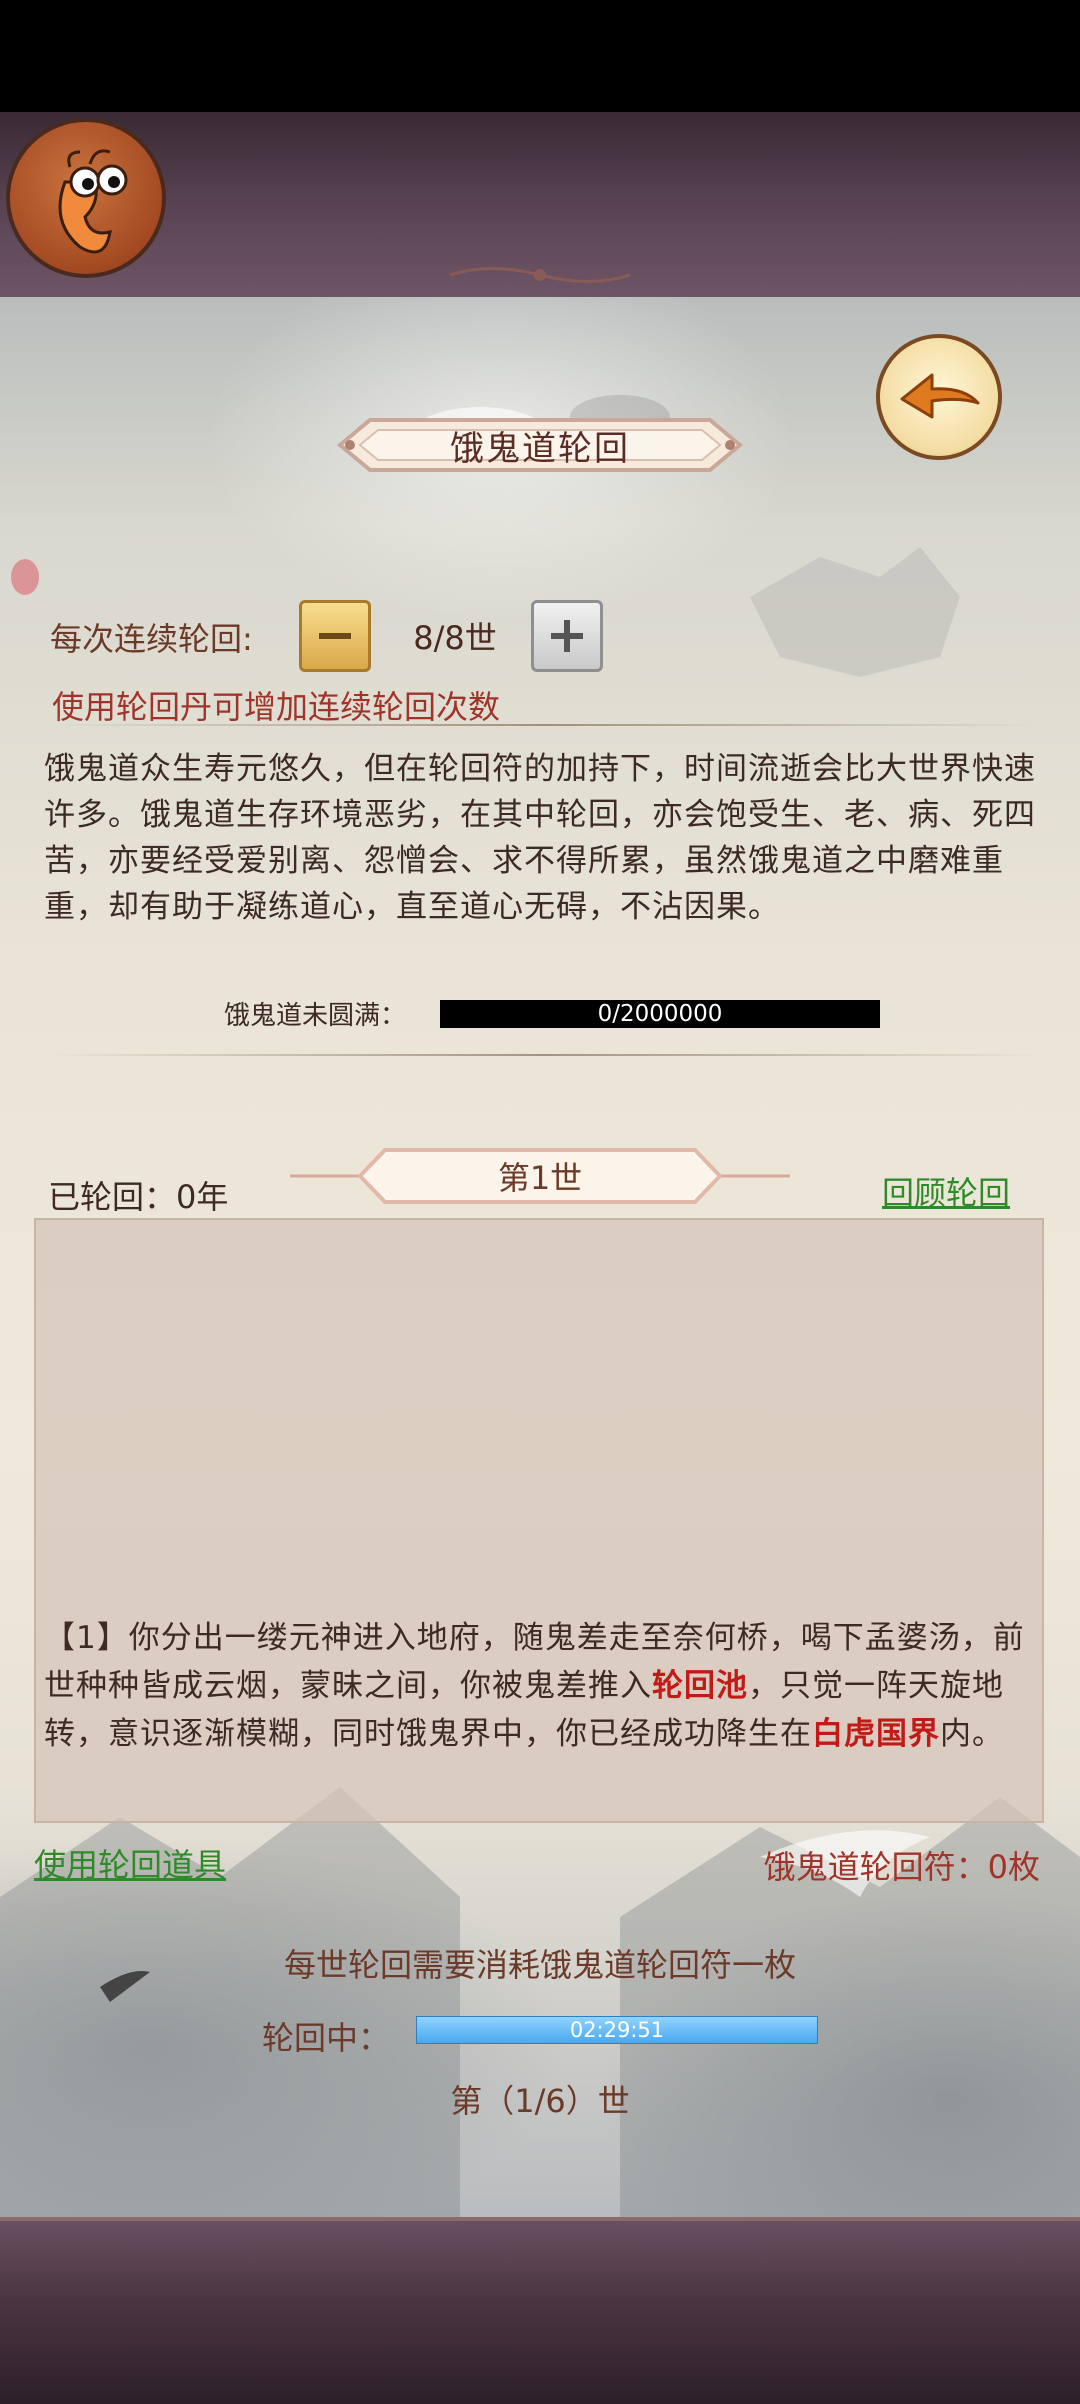 The width and height of the screenshot is (1080, 2404). What do you see at coordinates (93, 201) in the screenshot?
I see `cartoon-shrimp-avatar-icon` at bounding box center [93, 201].